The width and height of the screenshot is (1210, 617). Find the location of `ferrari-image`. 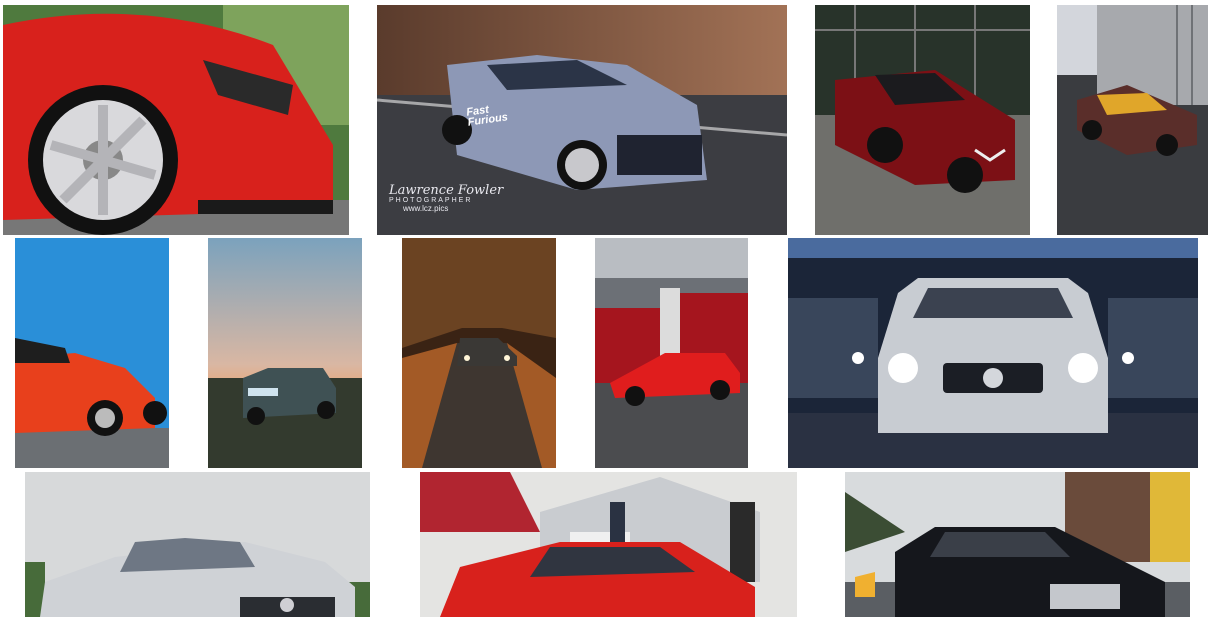

ferrari-image is located at coordinates (671, 353).